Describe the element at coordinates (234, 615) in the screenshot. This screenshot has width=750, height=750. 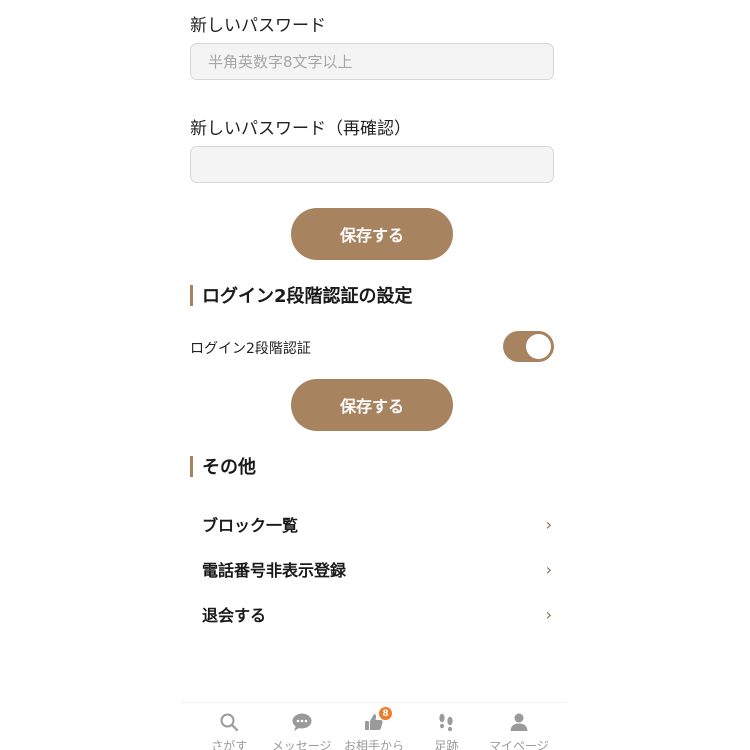
I see `menu-item-label: 退会する` at that location.